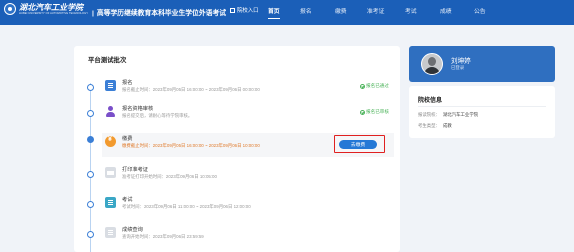 This screenshot has height=252, width=574. What do you see at coordinates (232, 10) in the screenshot?
I see `home-icon` at bounding box center [232, 10].